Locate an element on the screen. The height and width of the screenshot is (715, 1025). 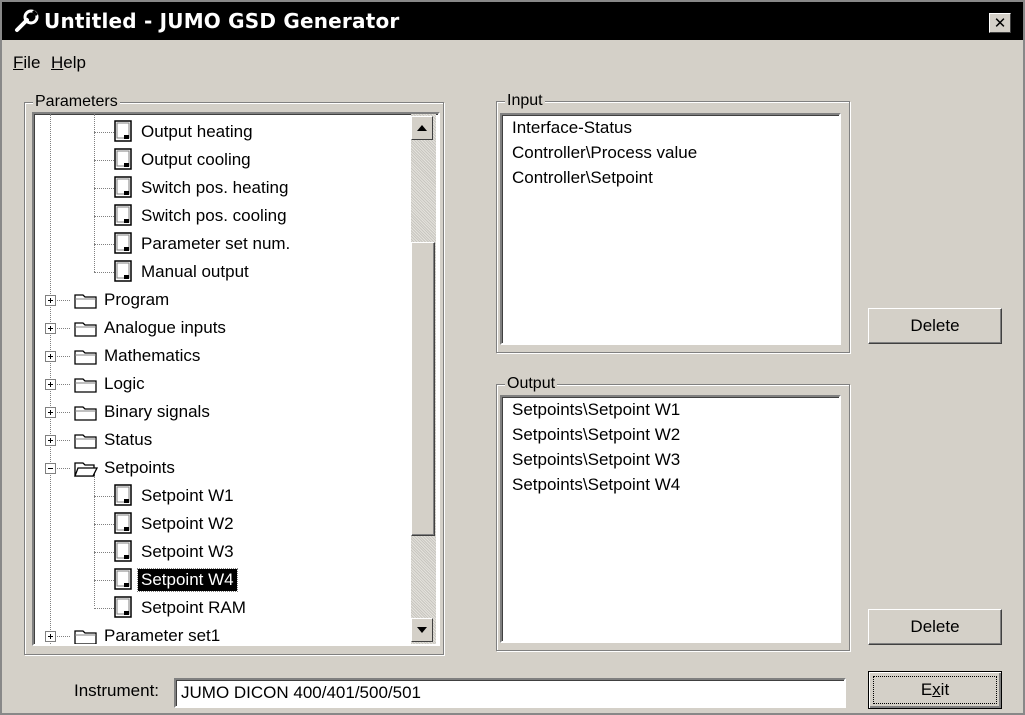
tree-folder-label: Program is located at coordinates (137, 299).